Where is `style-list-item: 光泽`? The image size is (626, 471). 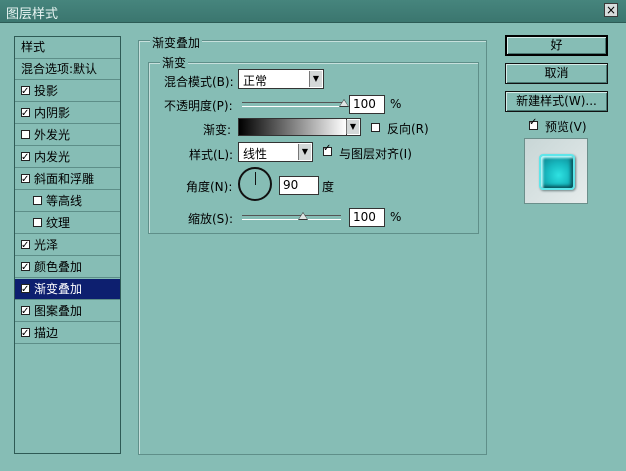 style-list-item: 光泽 is located at coordinates (67, 245).